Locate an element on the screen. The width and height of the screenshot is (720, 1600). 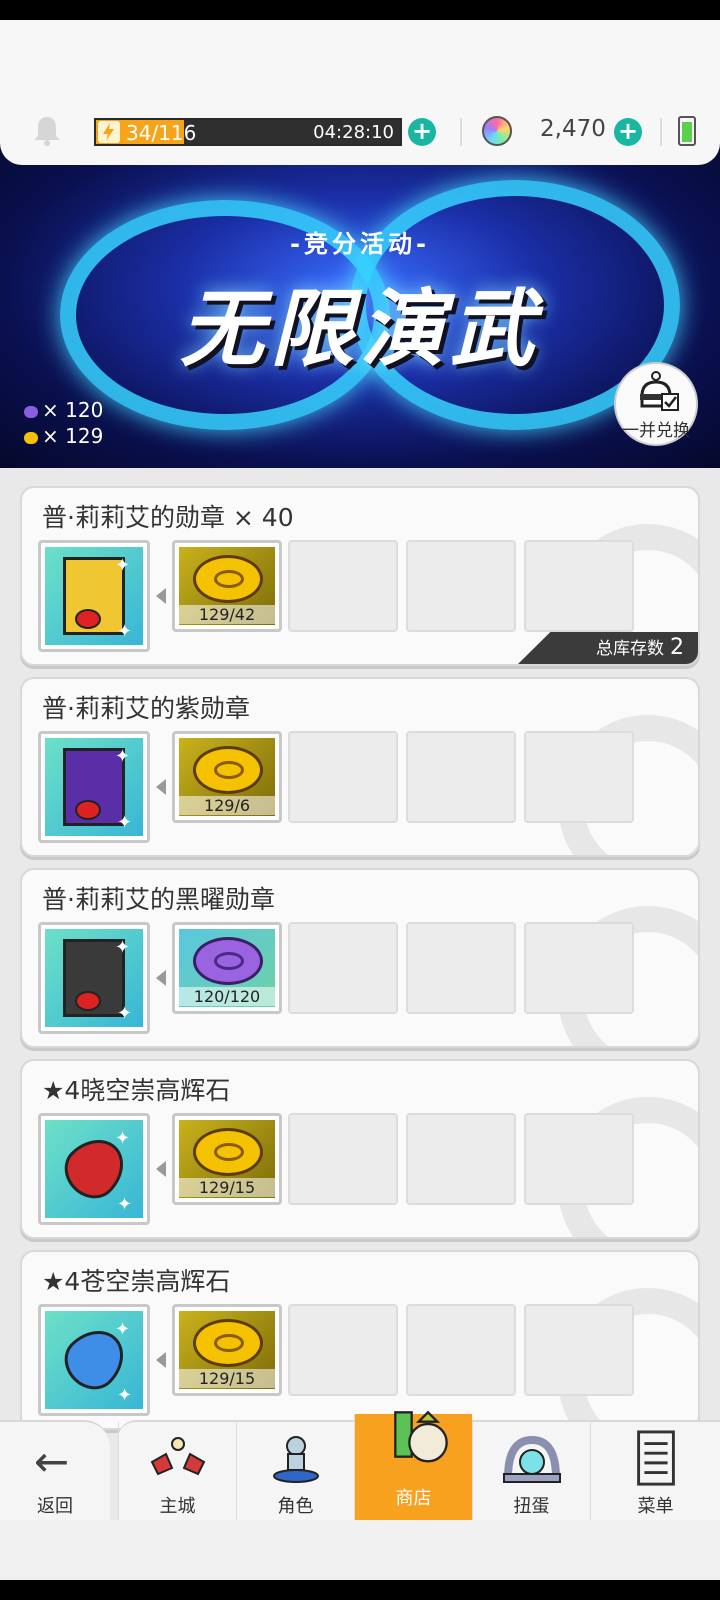
status-bar is located at coordinates (360, 10).